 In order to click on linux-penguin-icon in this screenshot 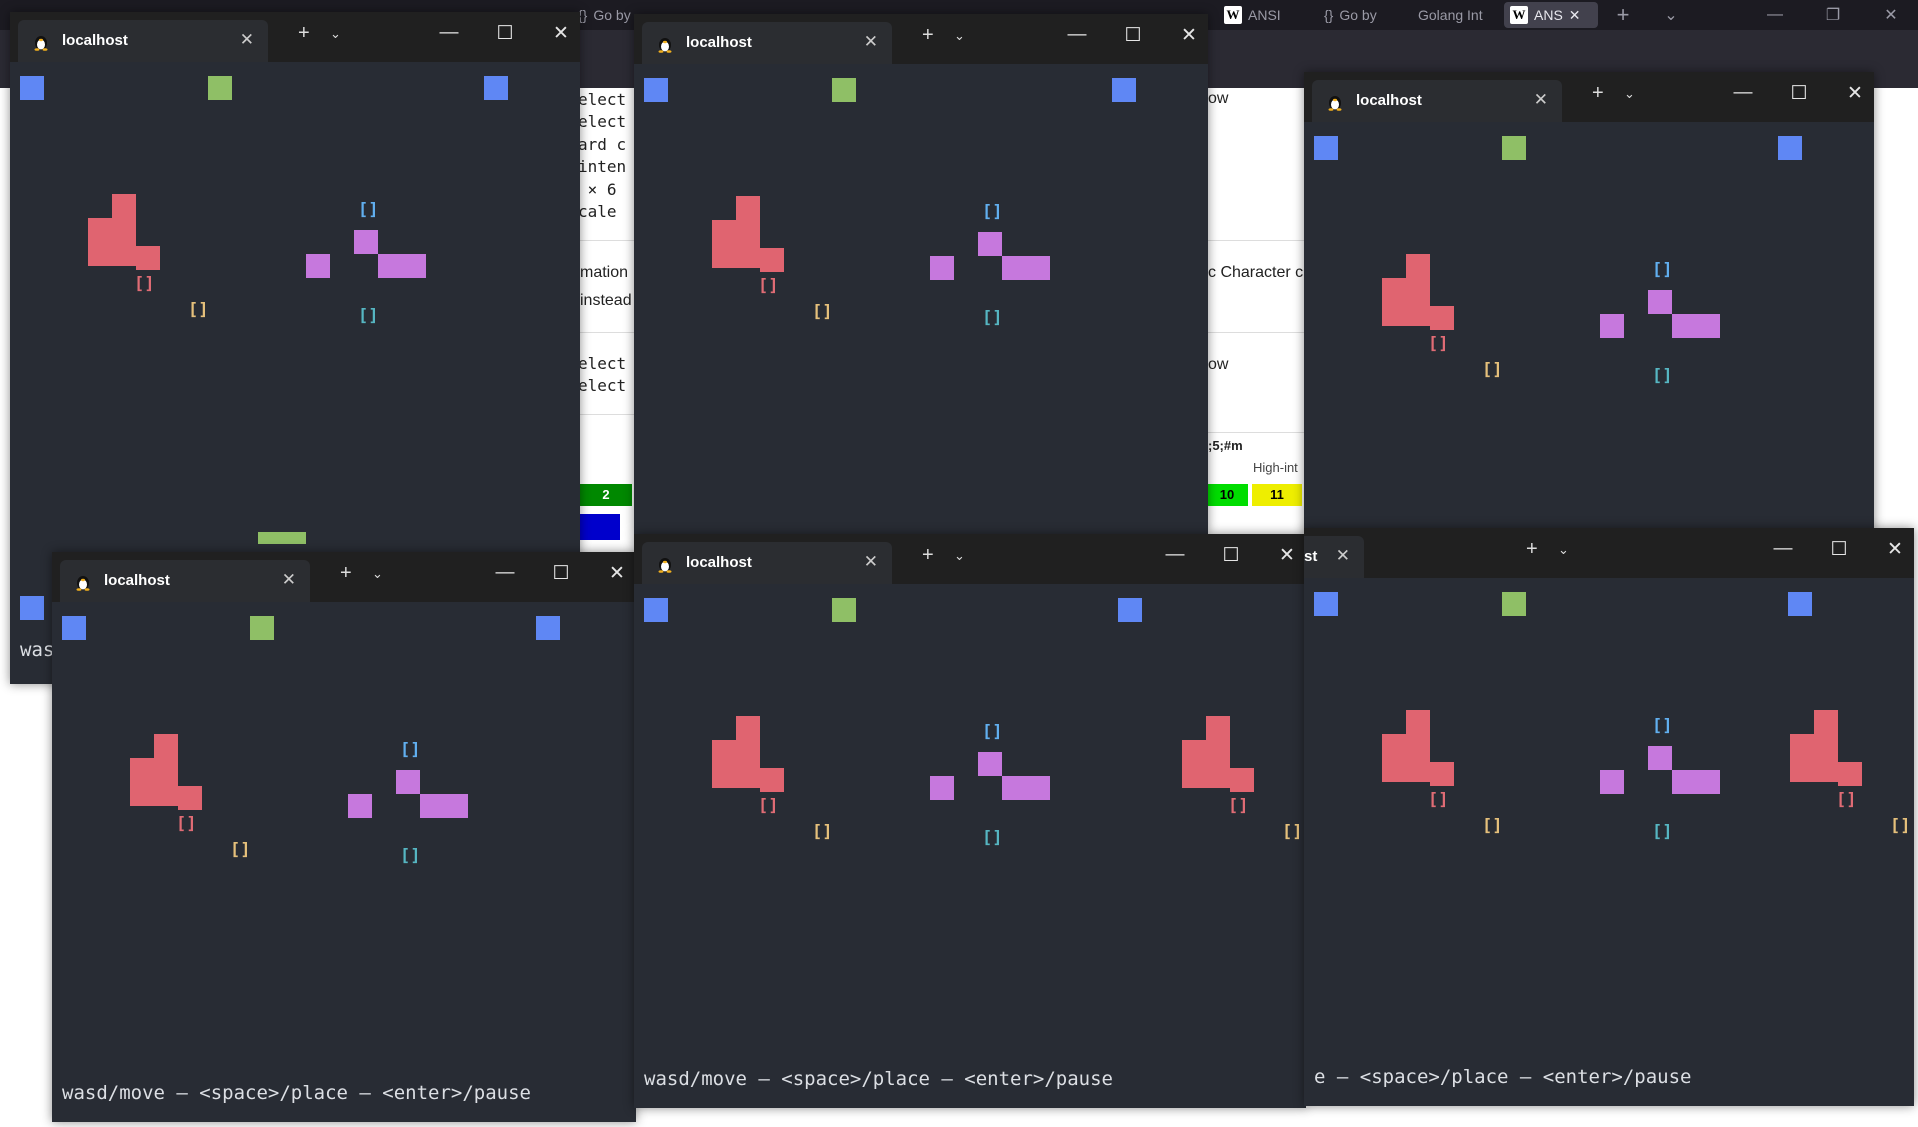, I will do `click(1335, 103)`.